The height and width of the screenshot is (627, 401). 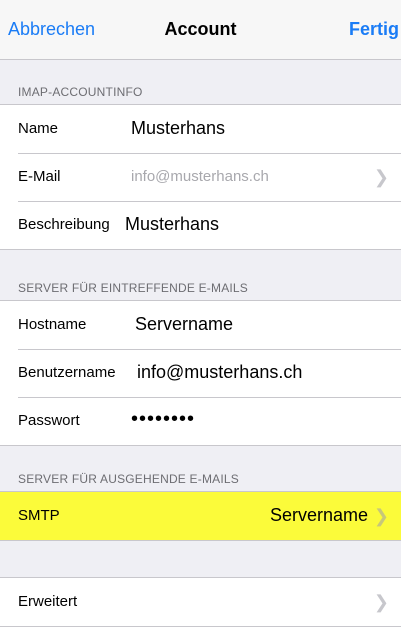 I want to click on password-field: ••••••••, so click(x=163, y=419).